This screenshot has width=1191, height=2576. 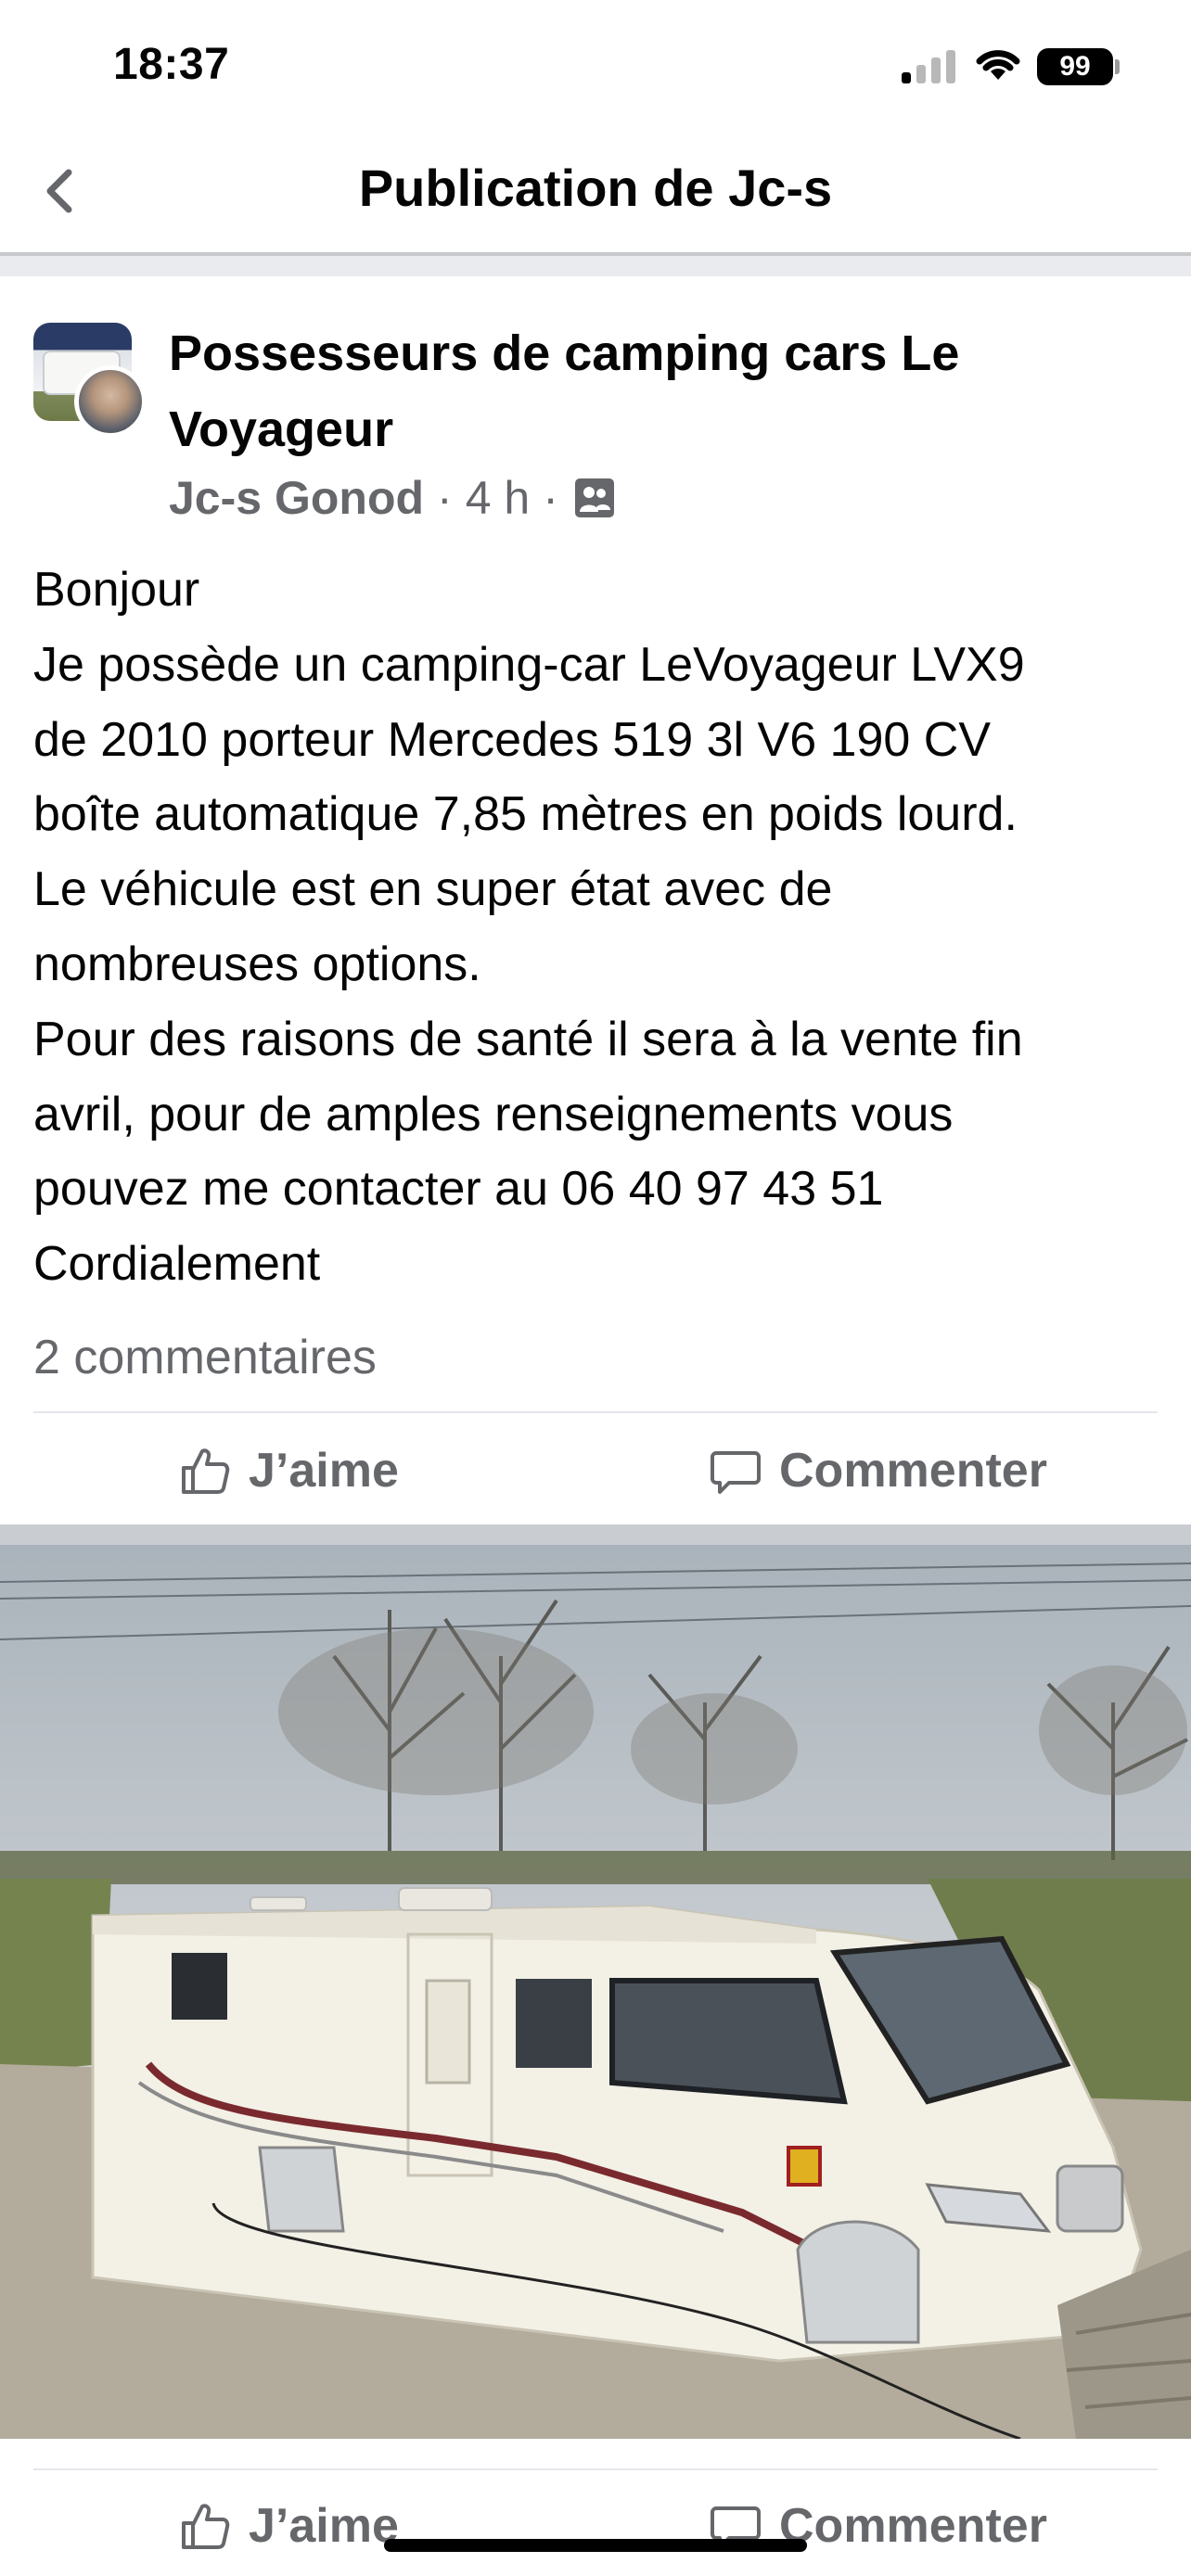 I want to click on status-bar: 18:37 99, so click(x=595, y=65).